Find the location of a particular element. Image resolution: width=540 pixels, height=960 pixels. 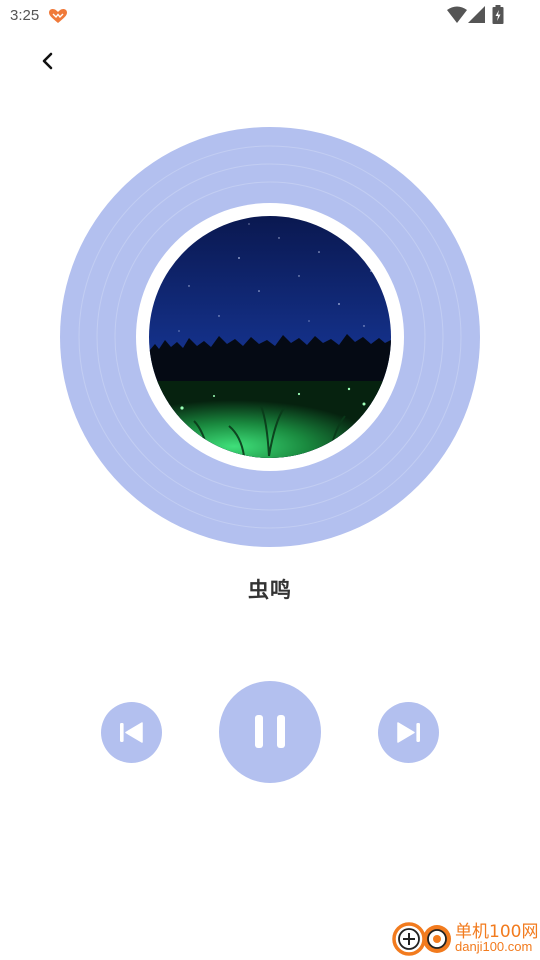

skip-previous-icon is located at coordinates (131, 732).